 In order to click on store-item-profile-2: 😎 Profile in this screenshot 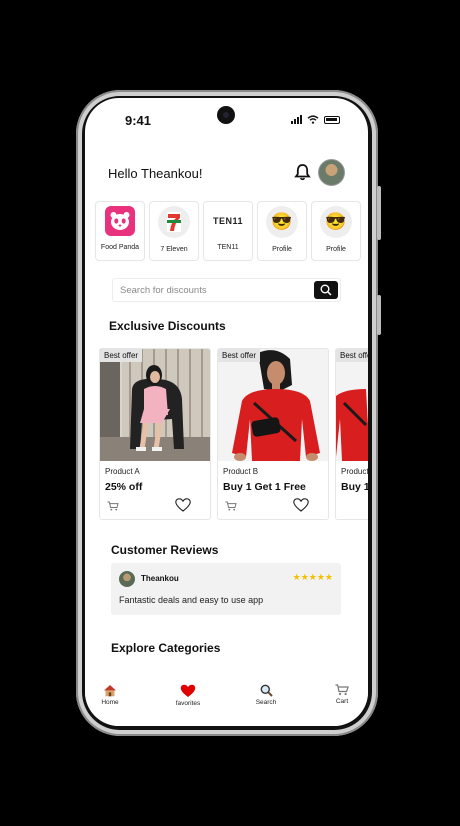, I will do `click(336, 231)`.